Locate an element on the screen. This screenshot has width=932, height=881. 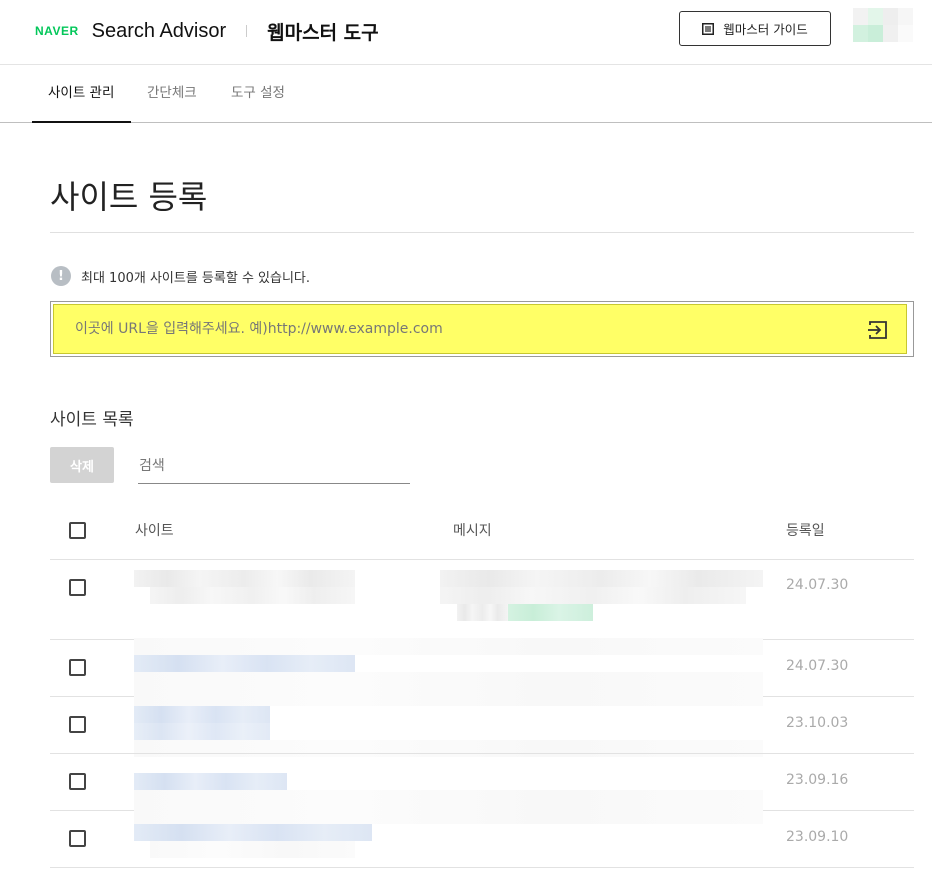
brand-logo: NAVER Search Advisor 웹마스터 도구 is located at coordinates (207, 31).